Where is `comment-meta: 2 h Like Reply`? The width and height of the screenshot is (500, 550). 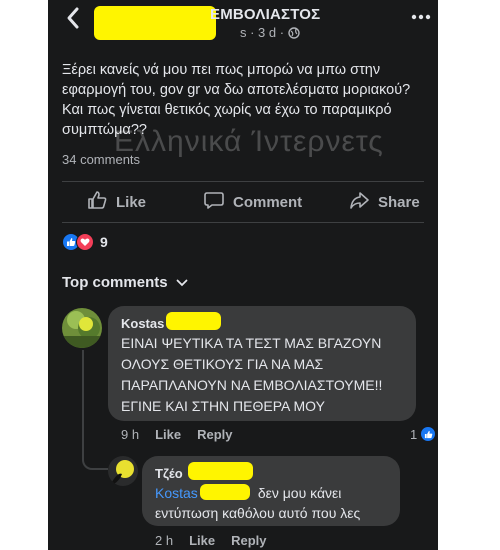 comment-meta: 2 h Like Reply is located at coordinates (211, 540).